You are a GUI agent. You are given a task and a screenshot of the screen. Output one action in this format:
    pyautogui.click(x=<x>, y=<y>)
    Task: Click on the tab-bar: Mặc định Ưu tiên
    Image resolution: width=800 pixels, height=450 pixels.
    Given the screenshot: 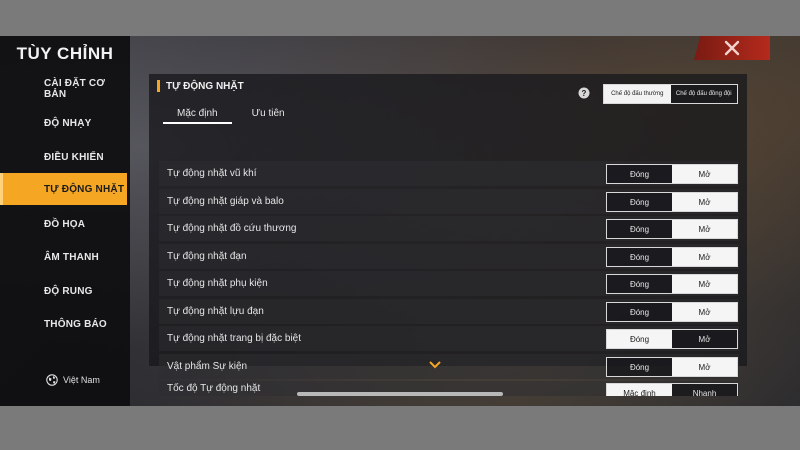 What is the action you would take?
    pyautogui.click(x=231, y=114)
    